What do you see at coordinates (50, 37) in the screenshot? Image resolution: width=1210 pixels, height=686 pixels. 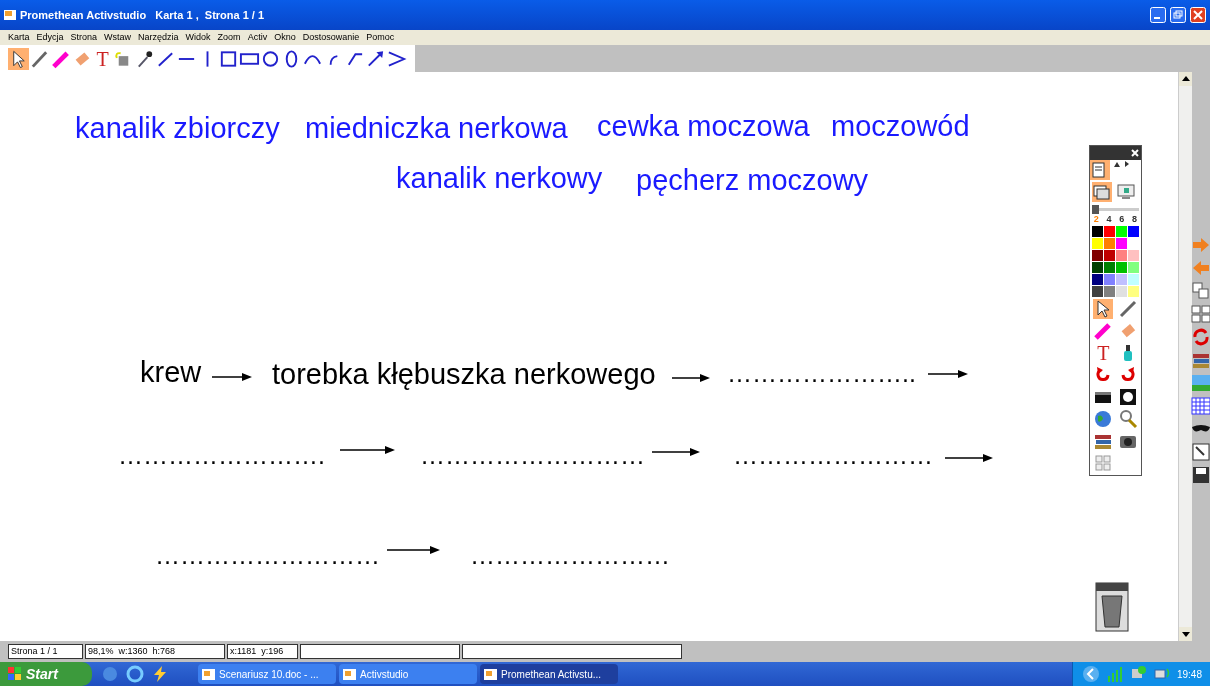 I see `menu-item: Edycja` at bounding box center [50, 37].